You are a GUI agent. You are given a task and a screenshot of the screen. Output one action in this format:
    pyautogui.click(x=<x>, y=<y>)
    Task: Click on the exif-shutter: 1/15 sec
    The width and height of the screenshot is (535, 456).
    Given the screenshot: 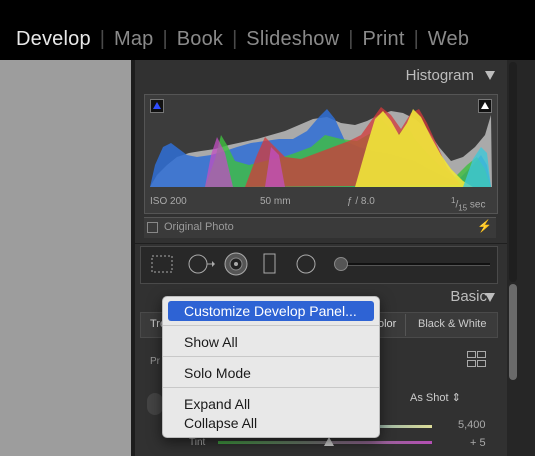 What is the action you would take?
    pyautogui.click(x=468, y=204)
    